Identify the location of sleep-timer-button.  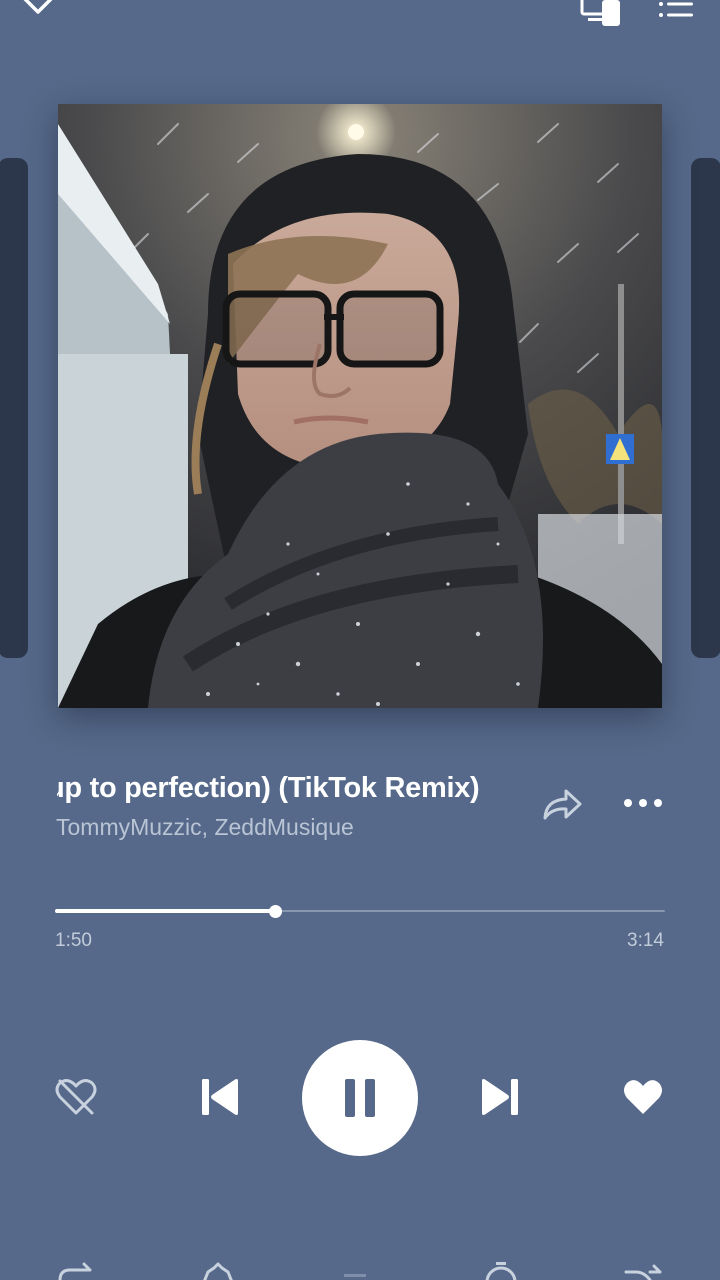
(501, 1271).